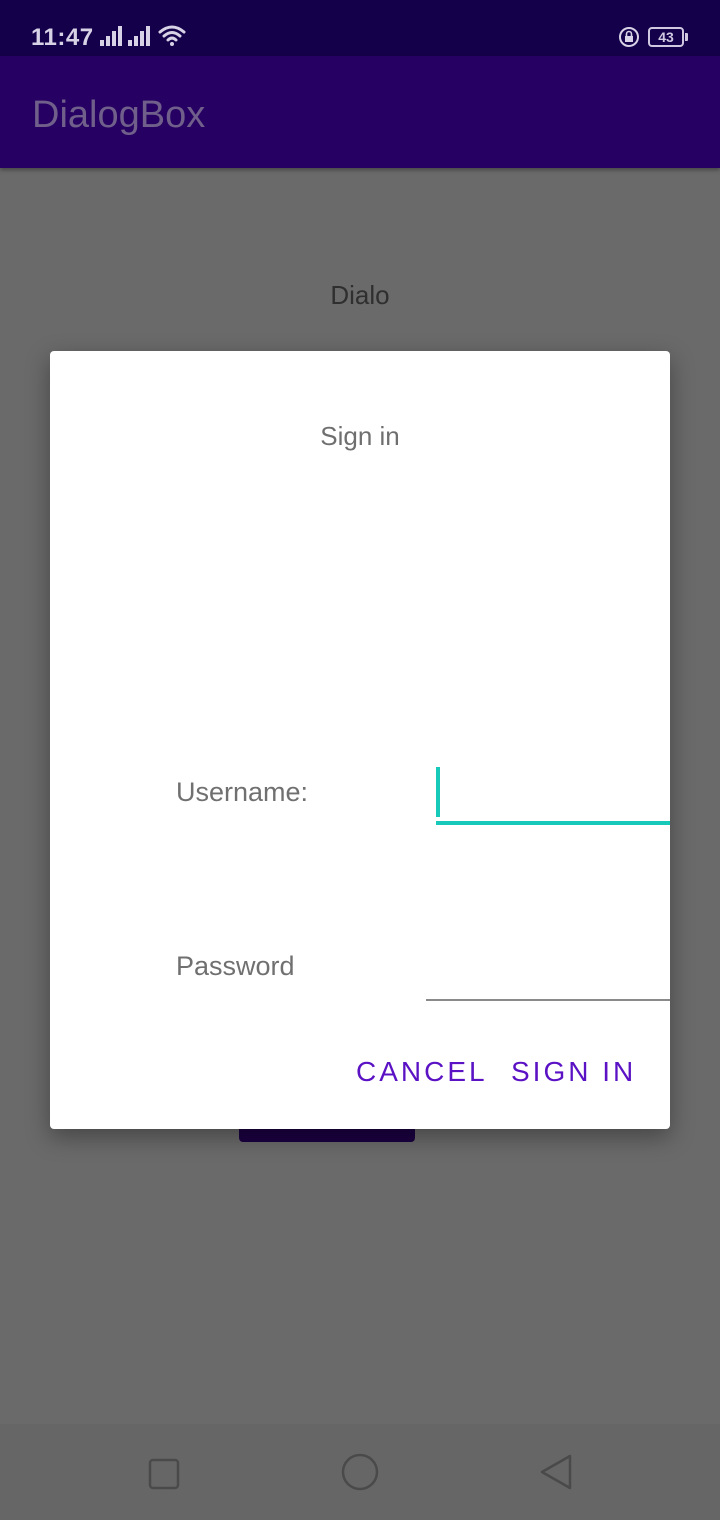  Describe the element at coordinates (438, 792) in the screenshot. I see `text-cursor` at that location.